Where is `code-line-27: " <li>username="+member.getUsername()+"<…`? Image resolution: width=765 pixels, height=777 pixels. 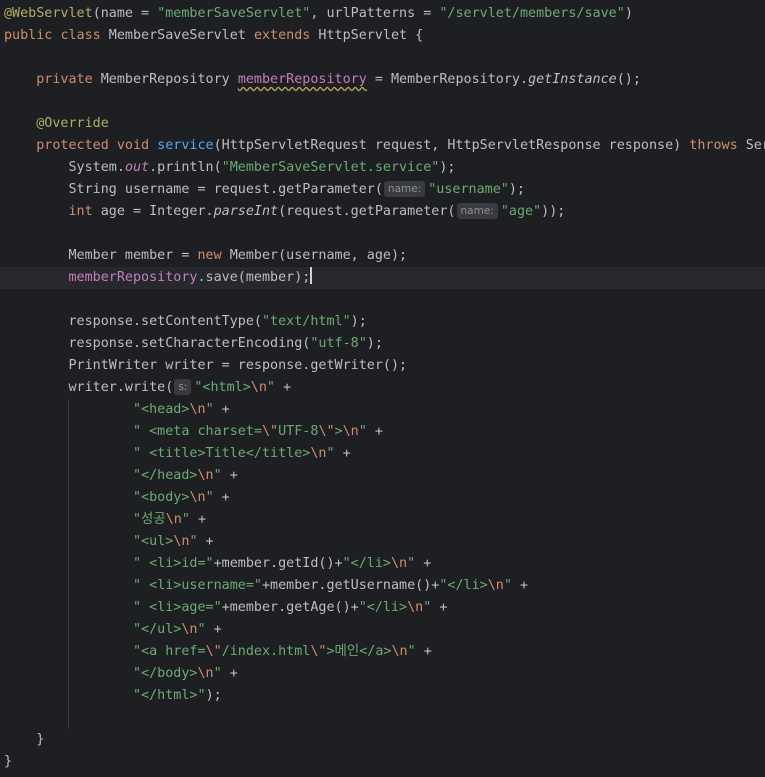
code-line-27: " <li>username="+member.getUsername()+"<… is located at coordinates (266, 586).